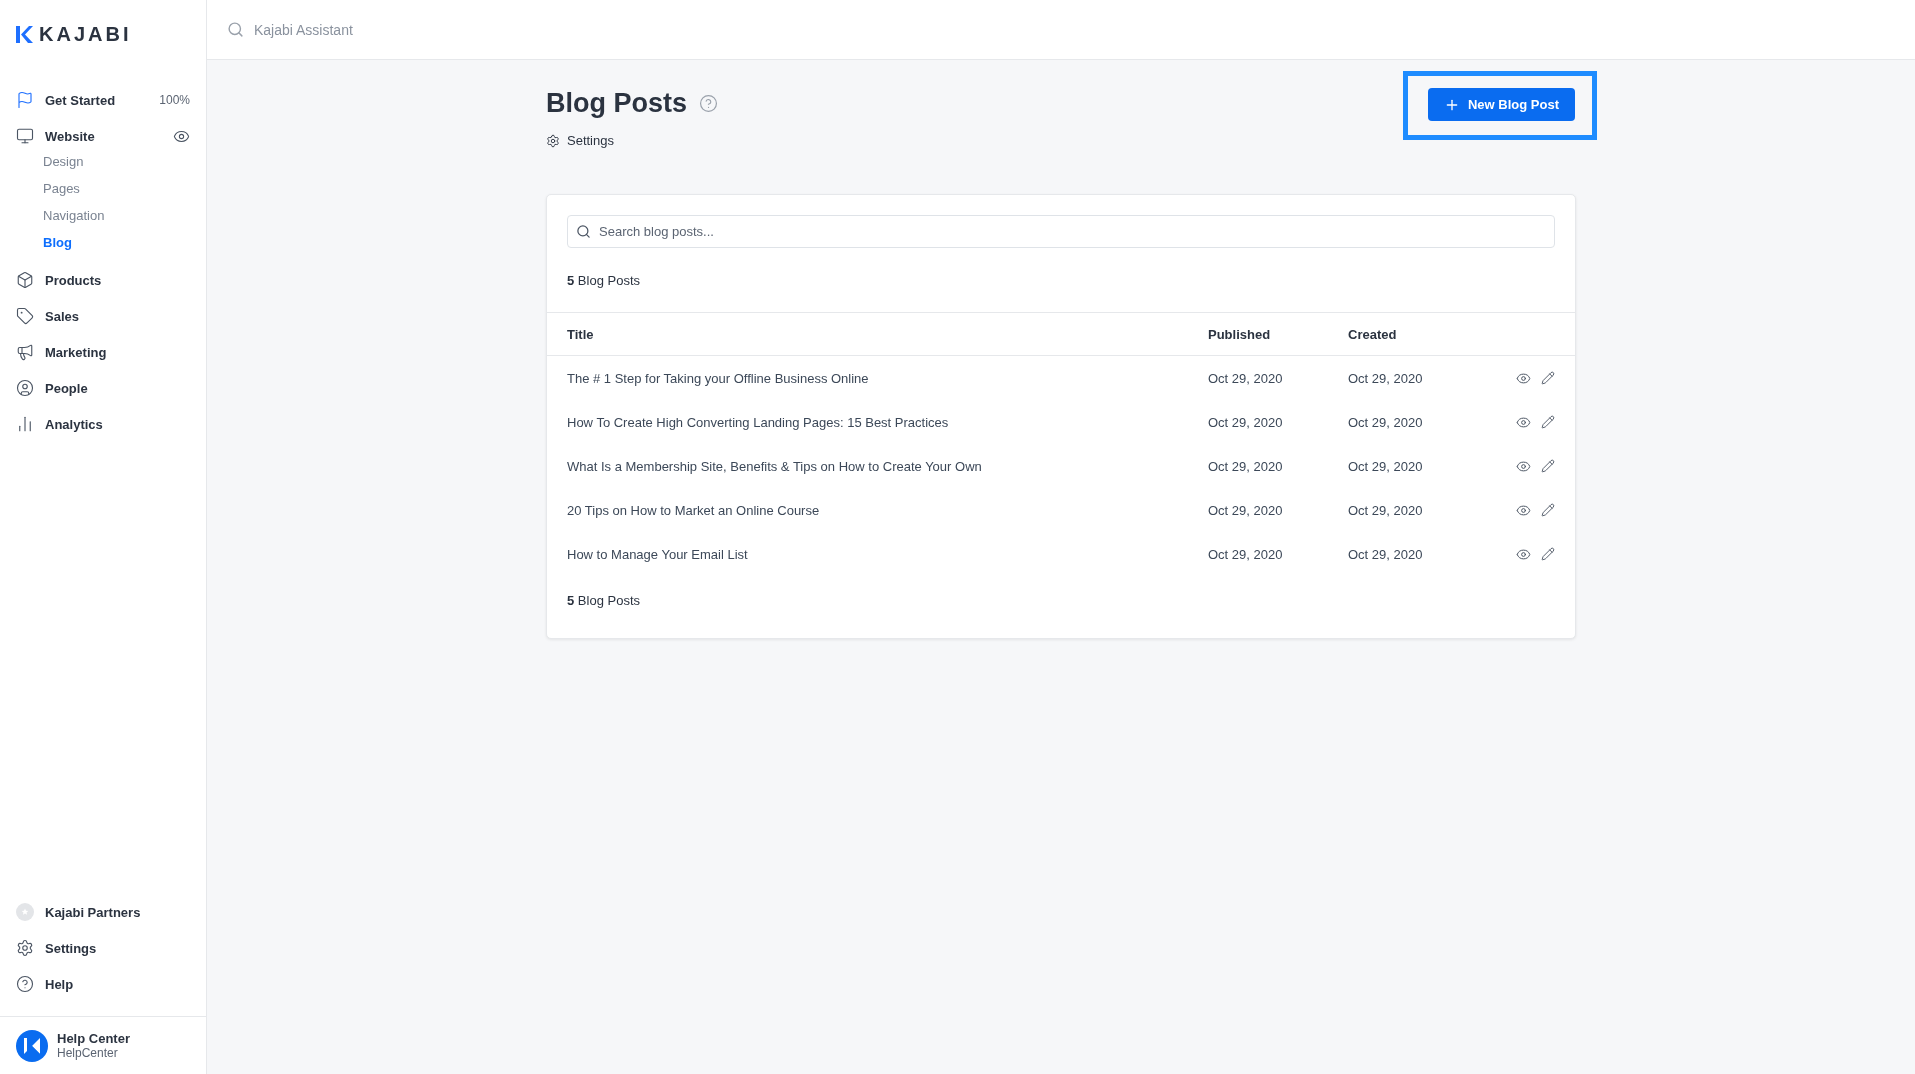 Image resolution: width=1915 pixels, height=1074 pixels. I want to click on progress-percent: 100%, so click(174, 100).